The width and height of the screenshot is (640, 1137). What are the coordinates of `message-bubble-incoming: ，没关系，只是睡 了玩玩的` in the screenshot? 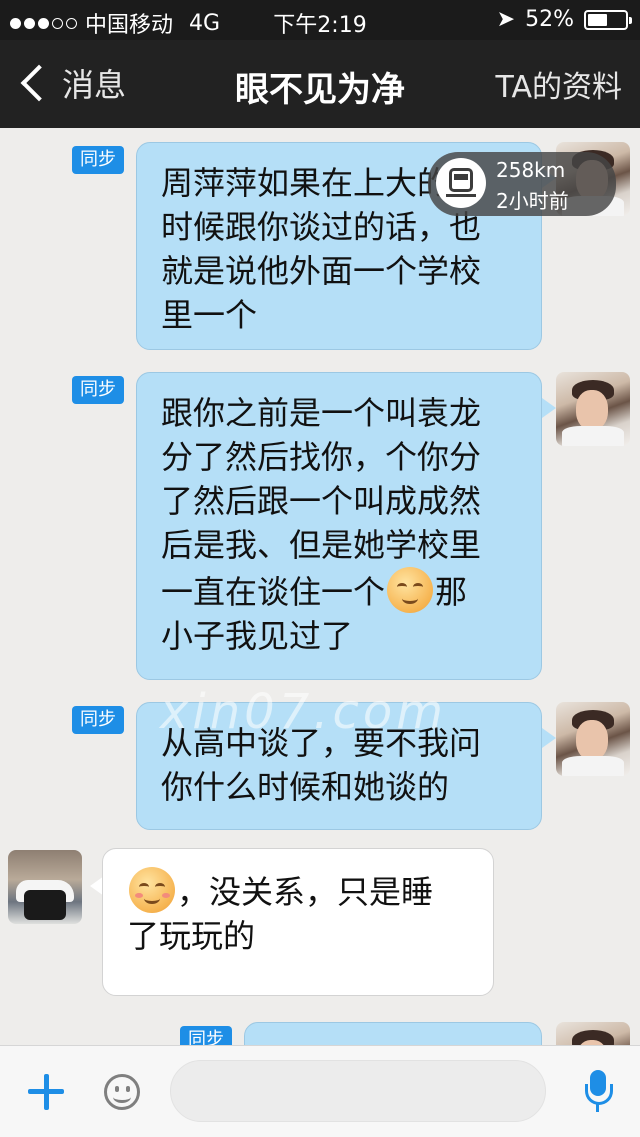 It's located at (298, 922).